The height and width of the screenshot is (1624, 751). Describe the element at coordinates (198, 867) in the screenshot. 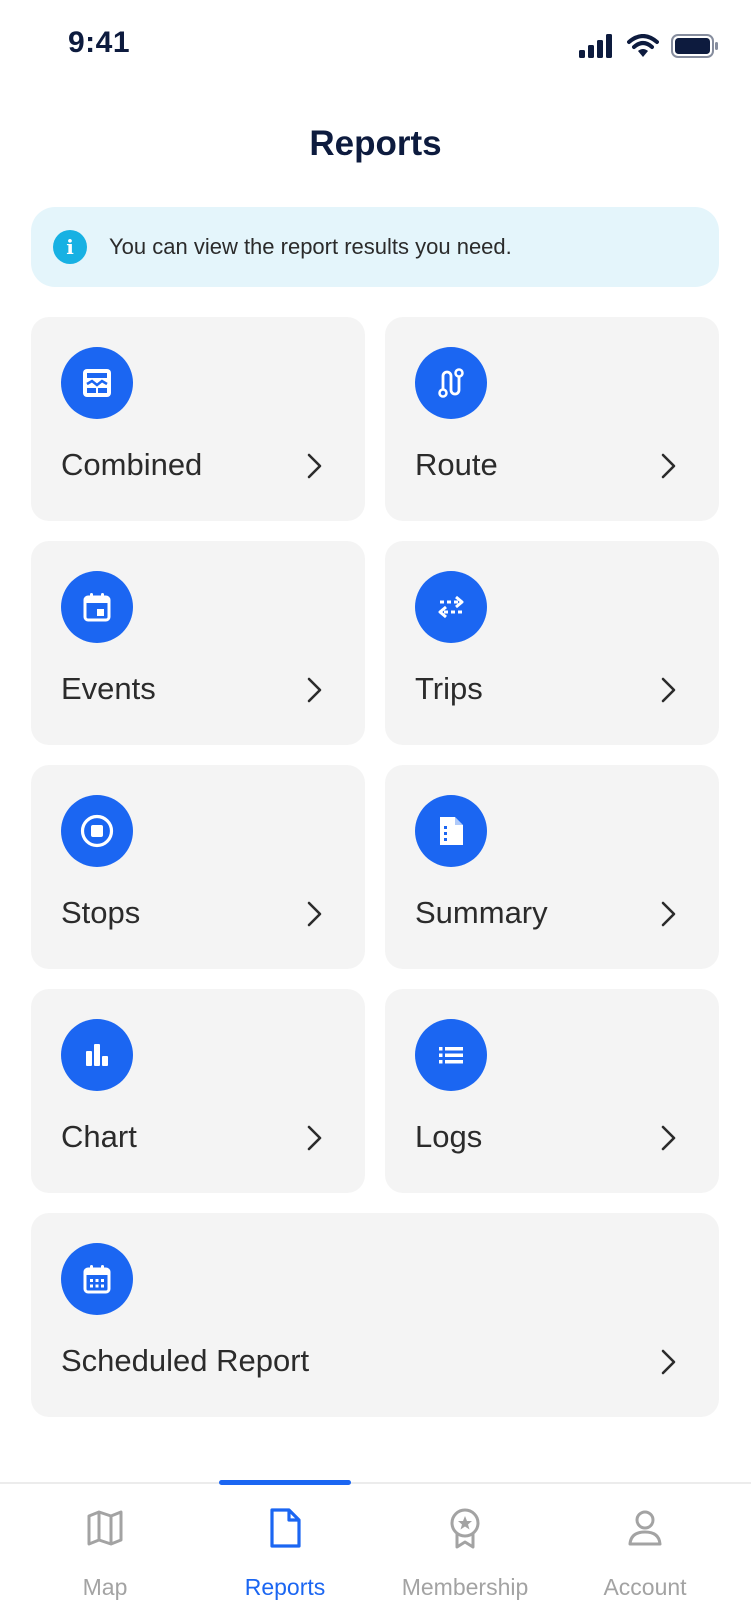

I see `report-card-stops: Stops` at that location.